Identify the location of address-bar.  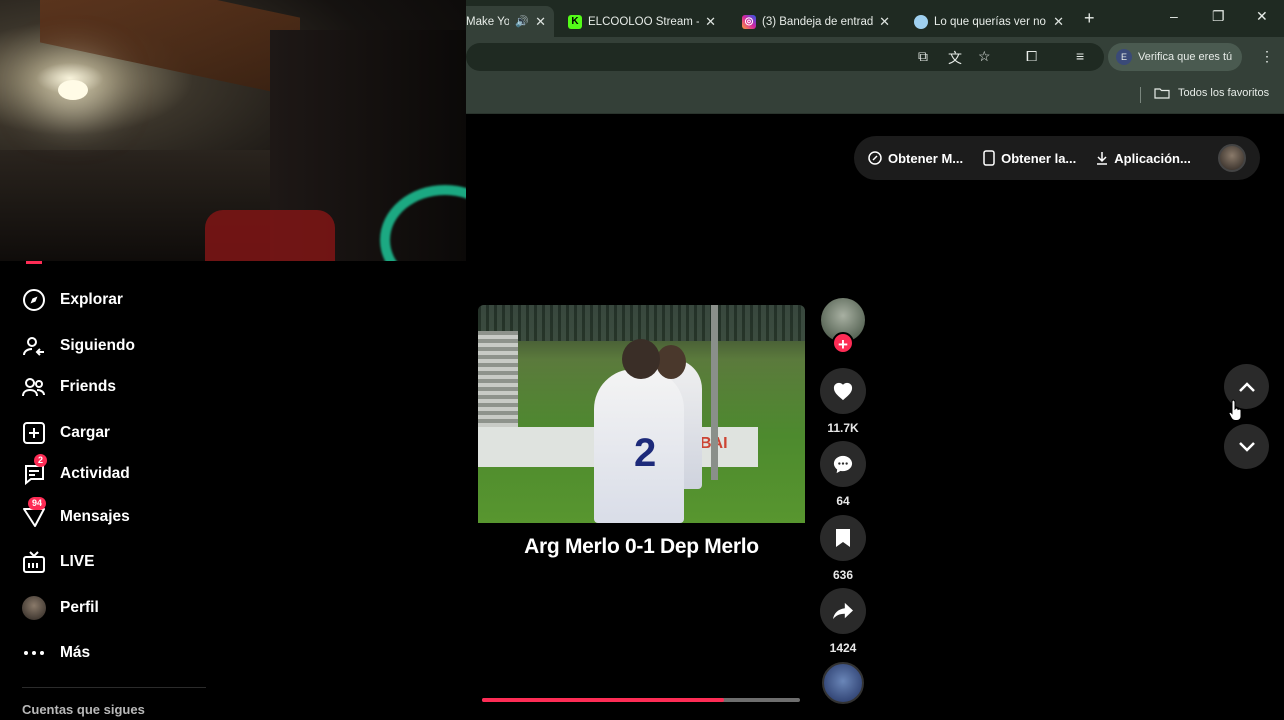
(785, 57).